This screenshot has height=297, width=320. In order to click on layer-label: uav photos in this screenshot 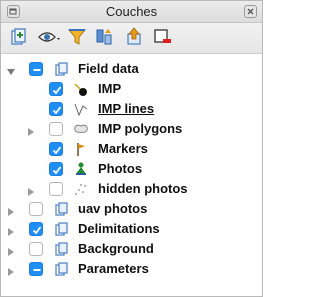, I will do `click(113, 208)`.